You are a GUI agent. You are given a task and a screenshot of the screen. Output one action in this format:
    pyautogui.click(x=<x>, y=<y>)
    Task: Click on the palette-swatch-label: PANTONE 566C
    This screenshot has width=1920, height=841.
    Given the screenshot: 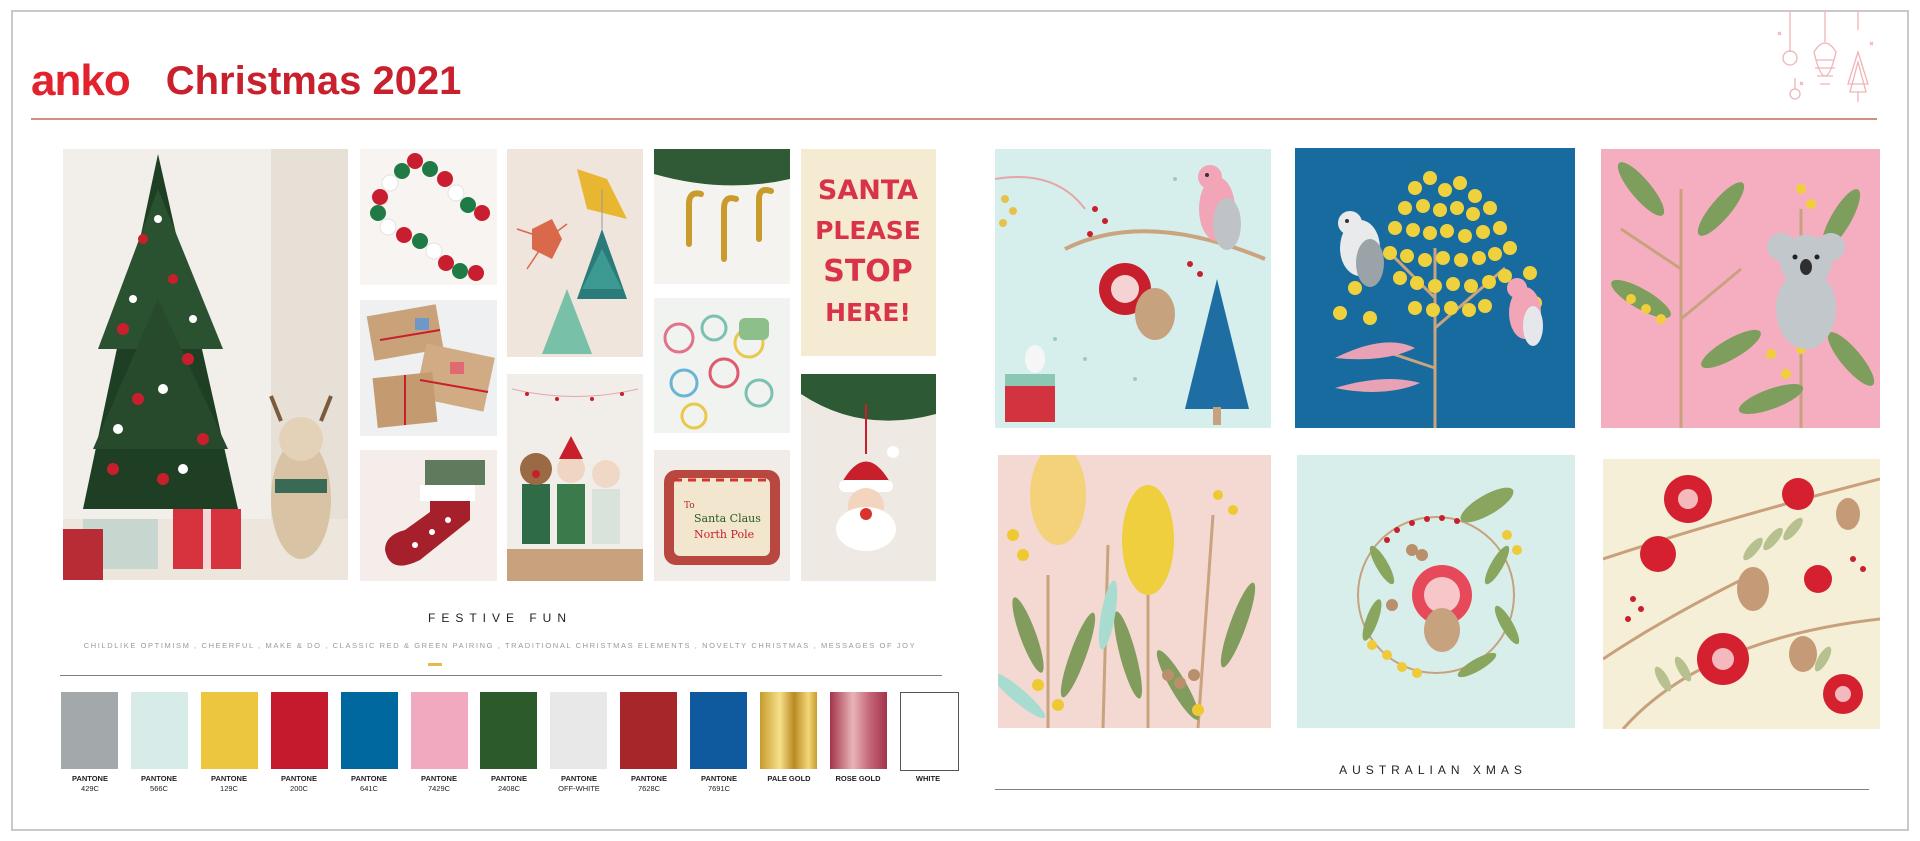 What is the action you would take?
    pyautogui.click(x=159, y=784)
    